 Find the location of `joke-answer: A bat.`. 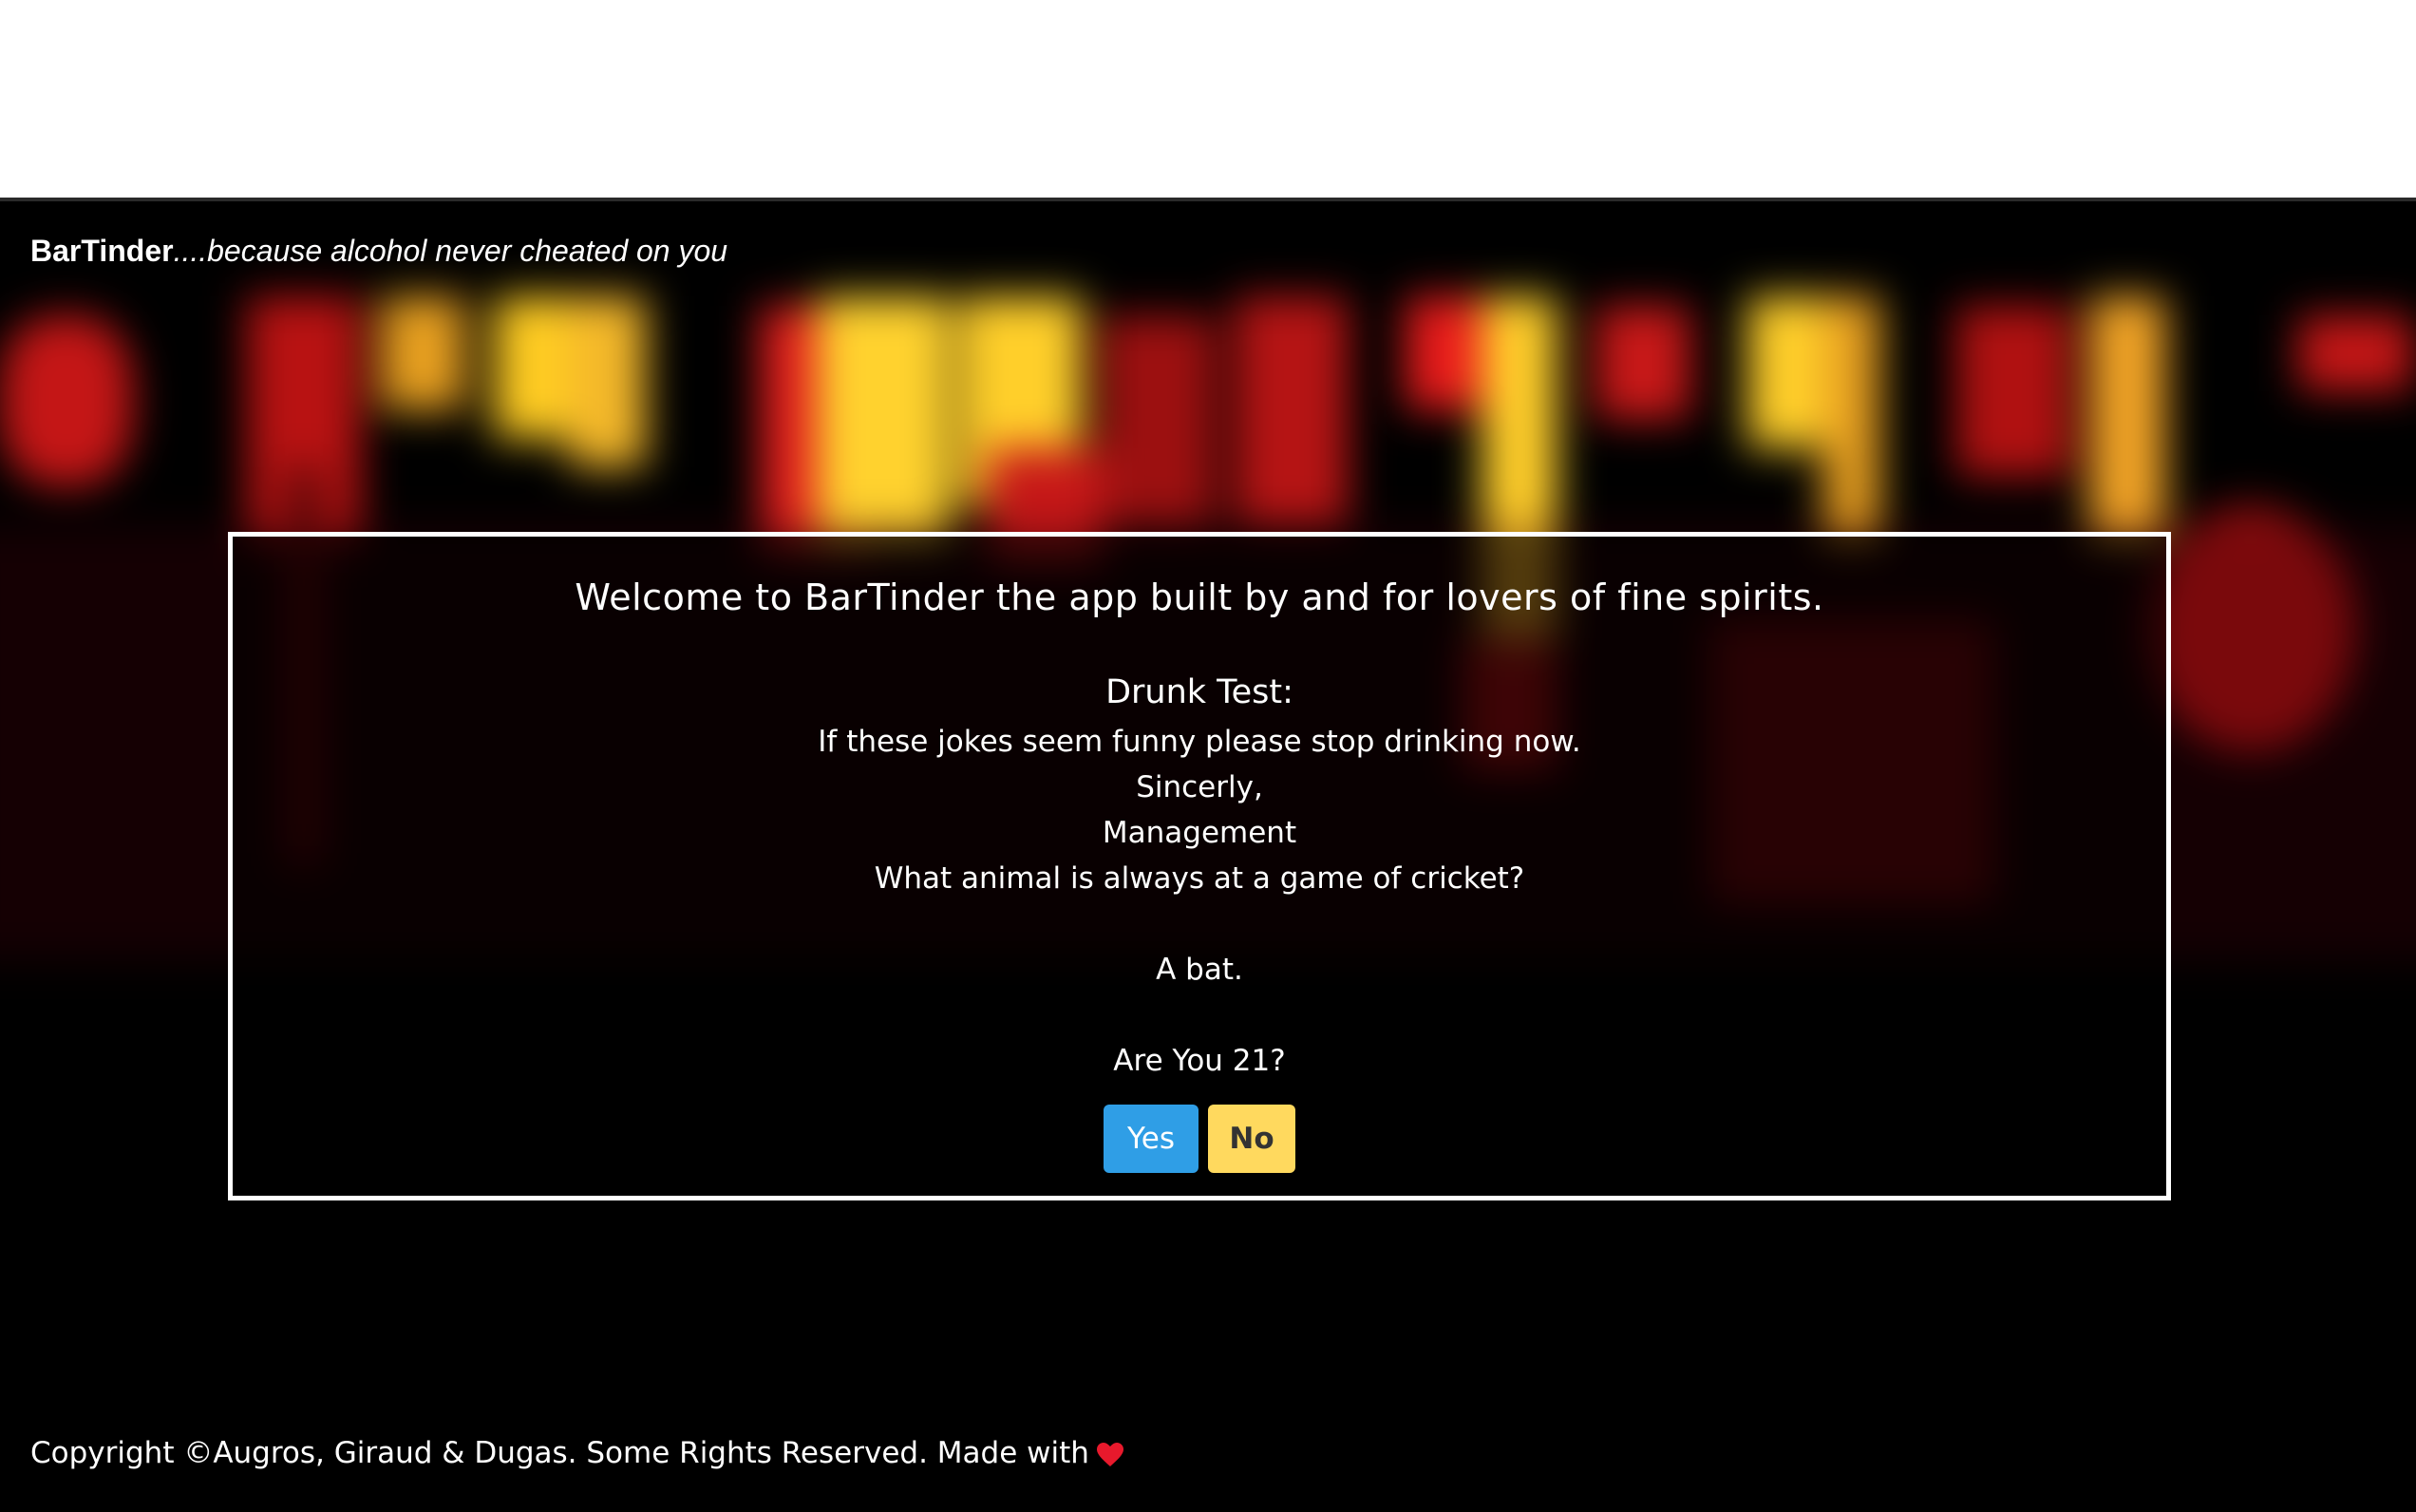

joke-answer: A bat. is located at coordinates (1200, 970).